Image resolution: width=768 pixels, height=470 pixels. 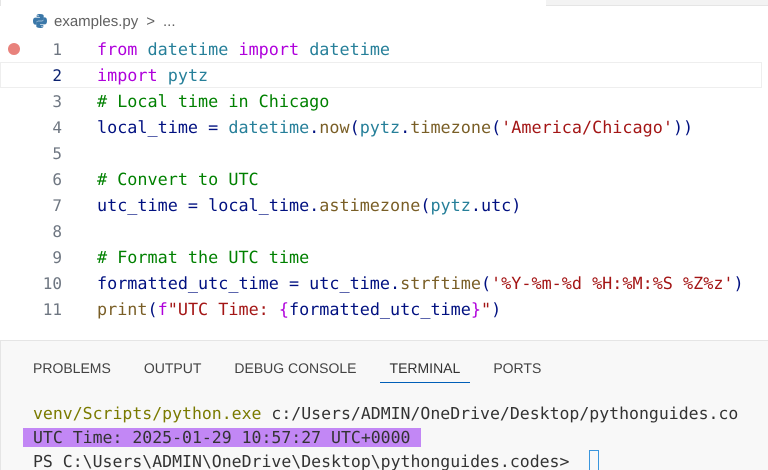 I want to click on code-line: import pytz, so click(x=152, y=75).